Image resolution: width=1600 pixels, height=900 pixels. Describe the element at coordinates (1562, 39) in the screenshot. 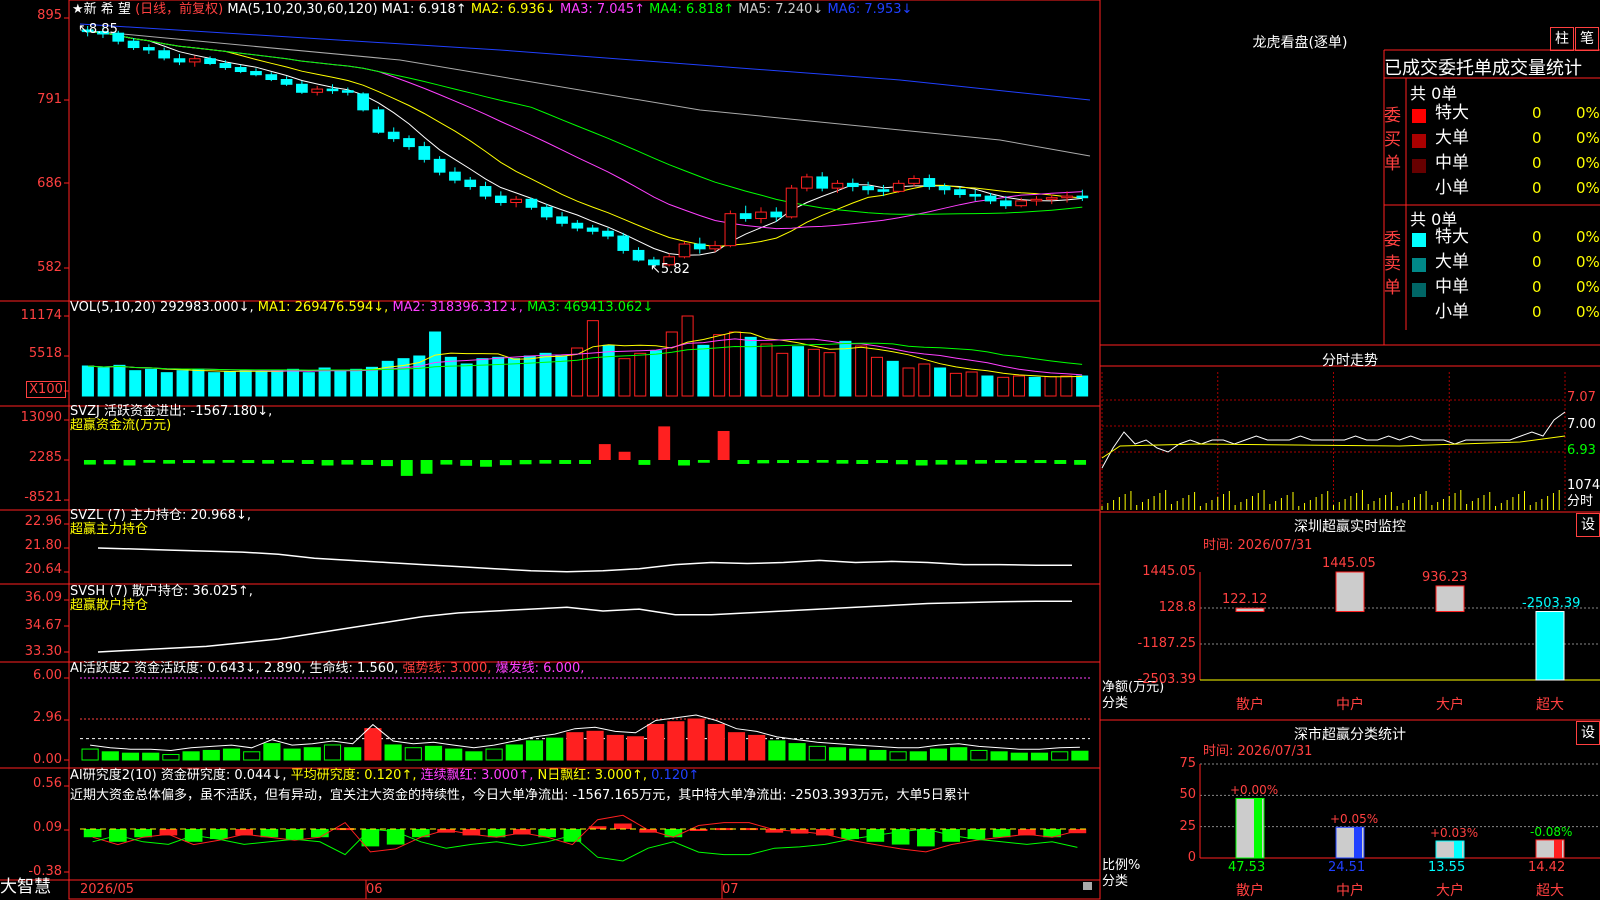

I see `bar-view-button: 柱` at that location.